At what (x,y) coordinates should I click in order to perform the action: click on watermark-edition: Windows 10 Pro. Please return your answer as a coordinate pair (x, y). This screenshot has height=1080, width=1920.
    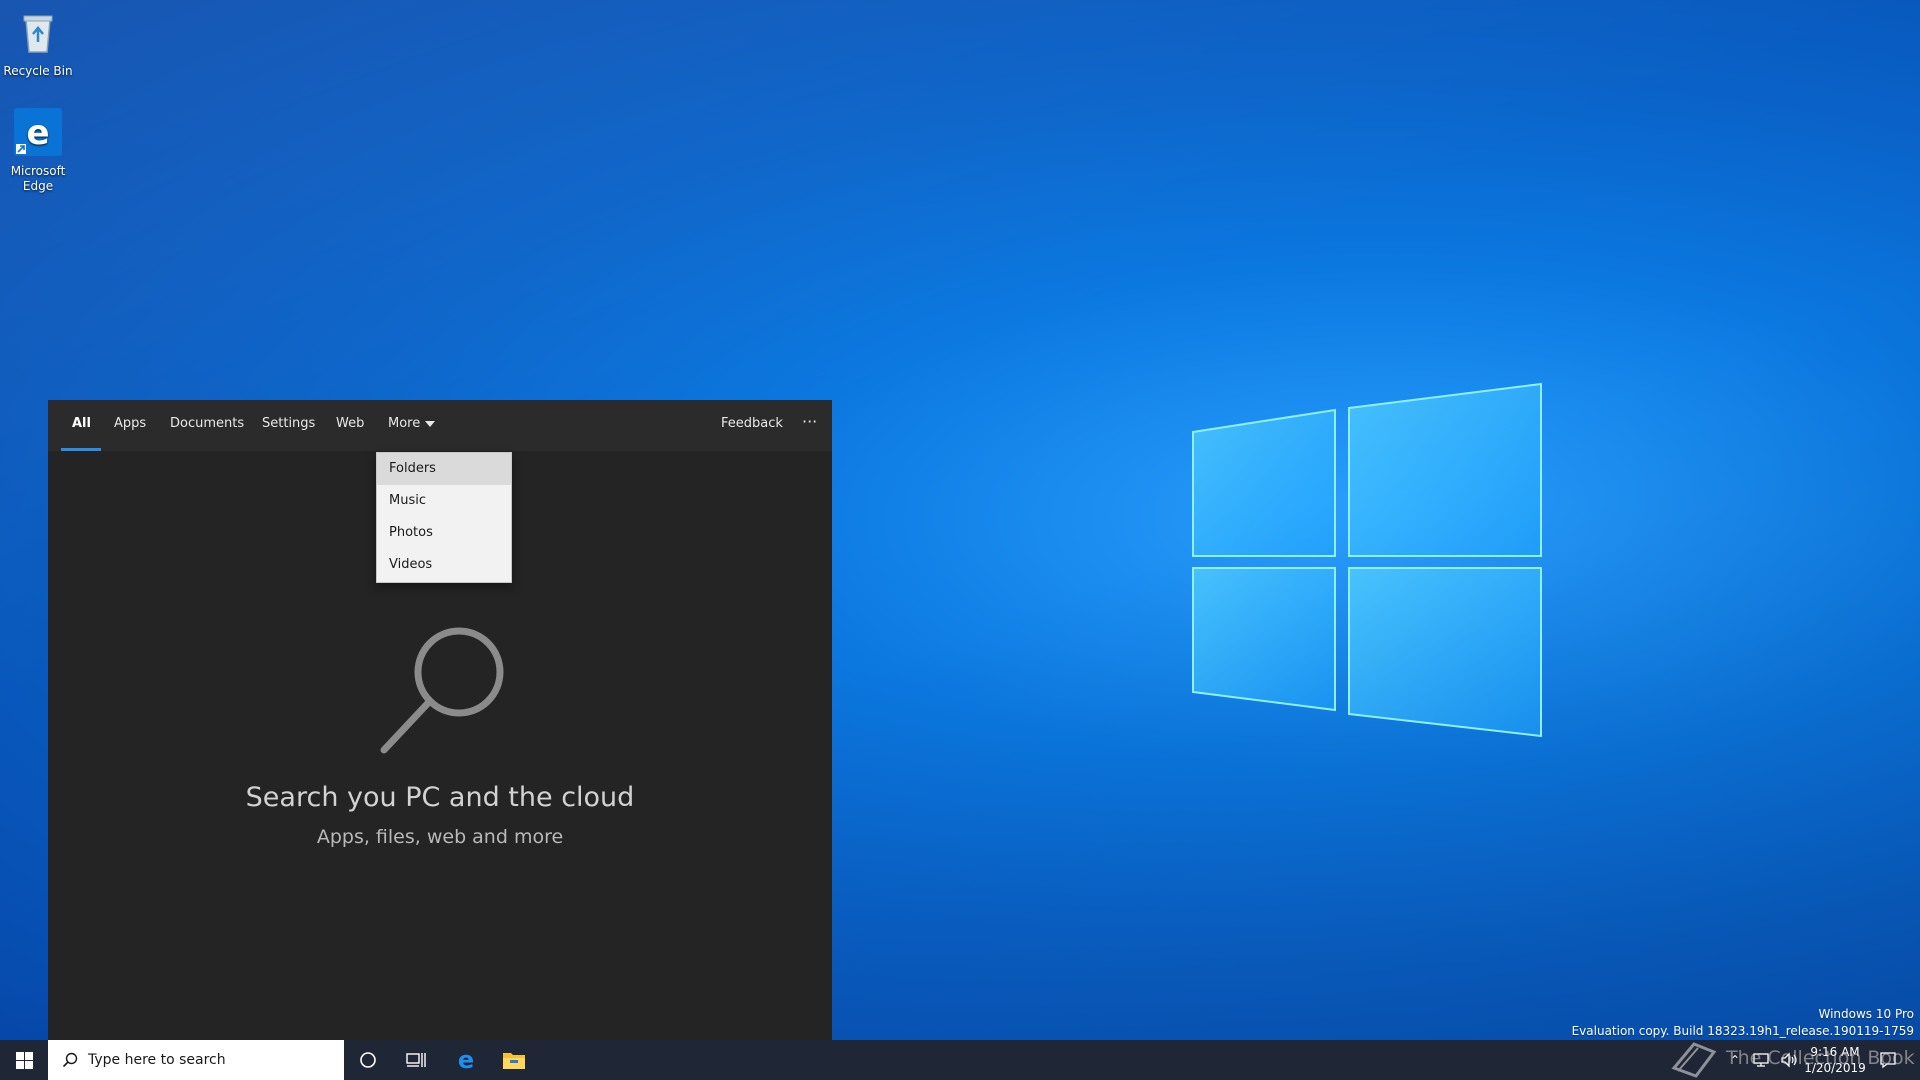
    Looking at the image, I should click on (1866, 1014).